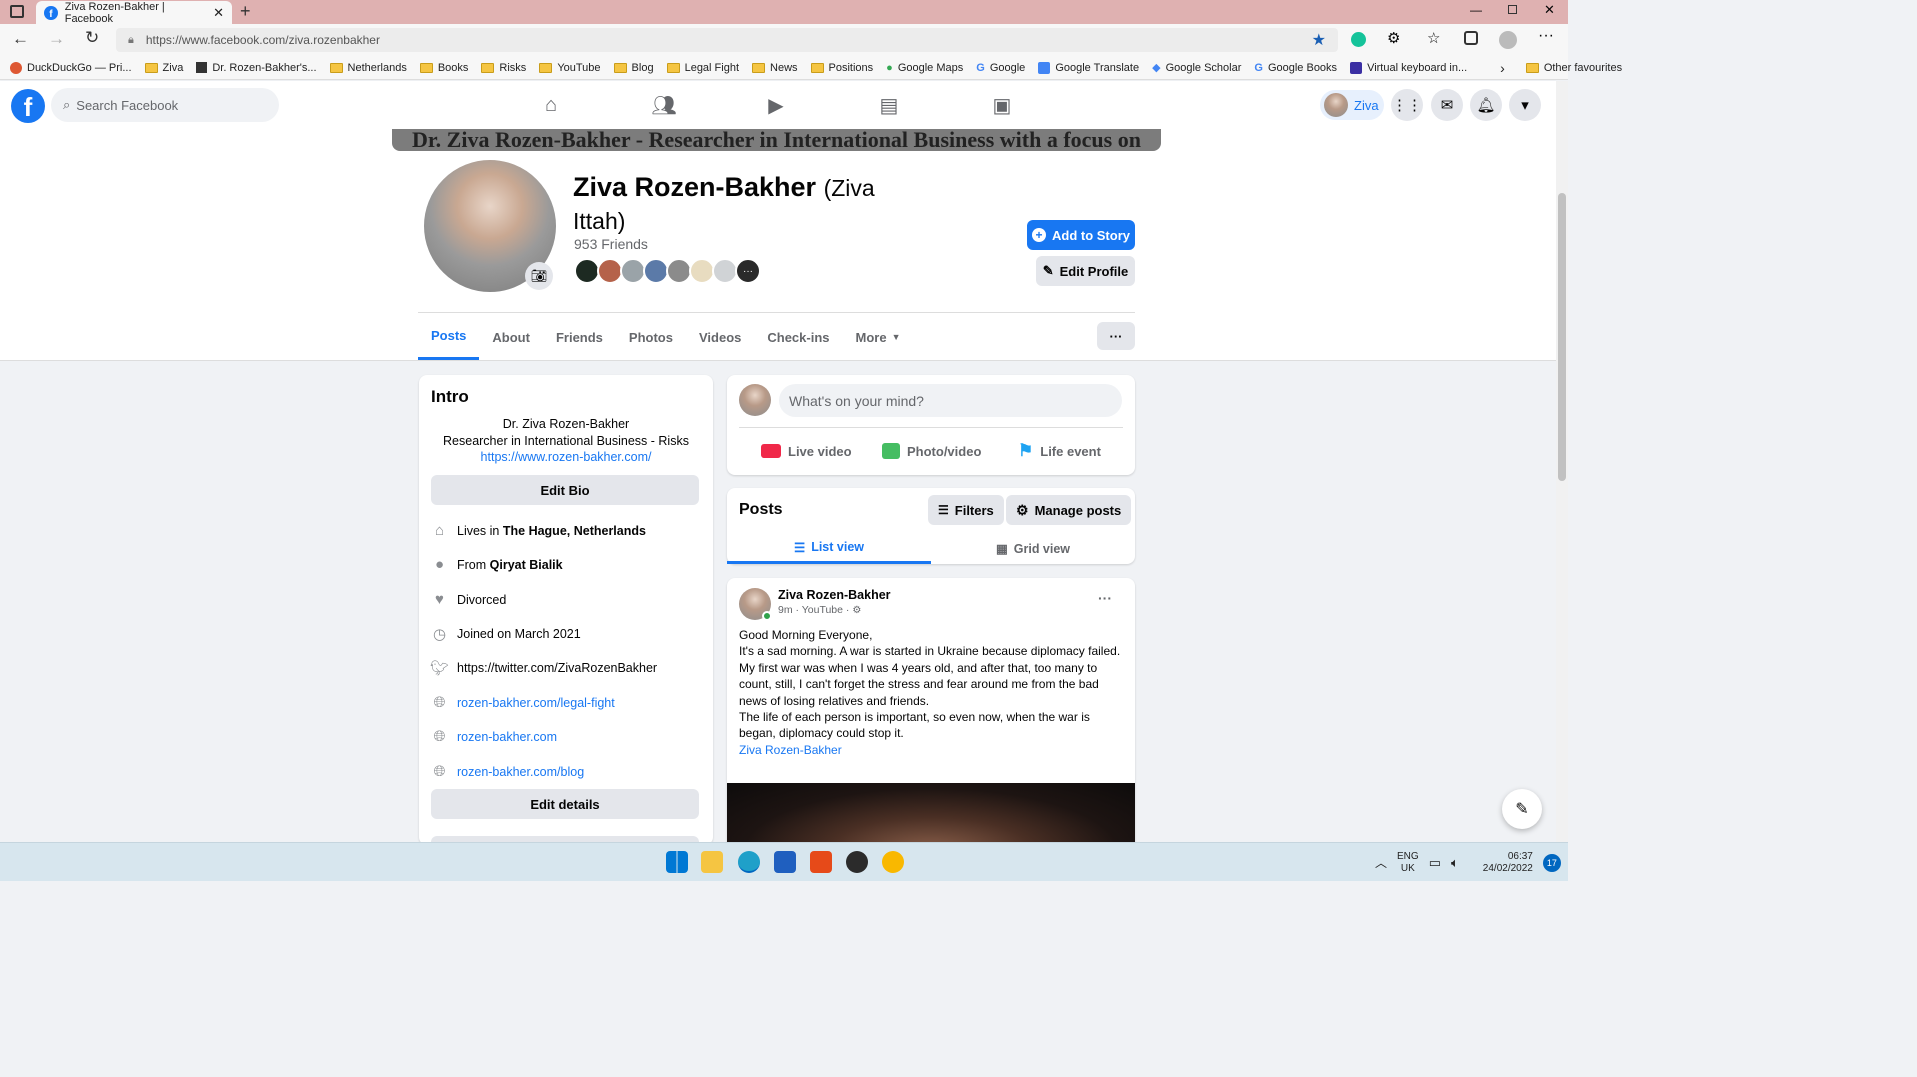 This screenshot has height=1077, width=1917. I want to click on marketplace-nav-icon: ▤, so click(889, 105).